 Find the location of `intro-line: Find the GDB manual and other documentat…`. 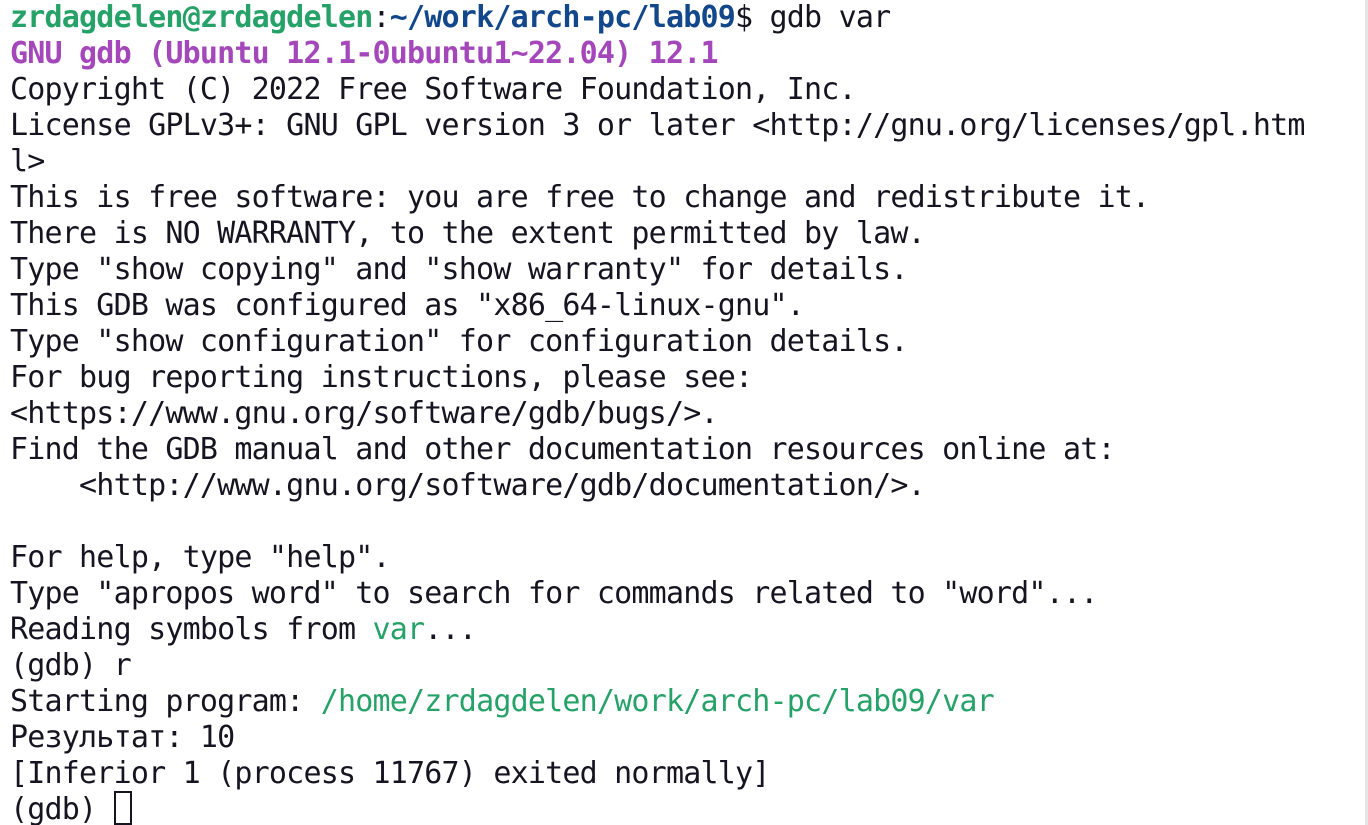

intro-line: Find the GDB manual and other documentat… is located at coordinates (563, 449).